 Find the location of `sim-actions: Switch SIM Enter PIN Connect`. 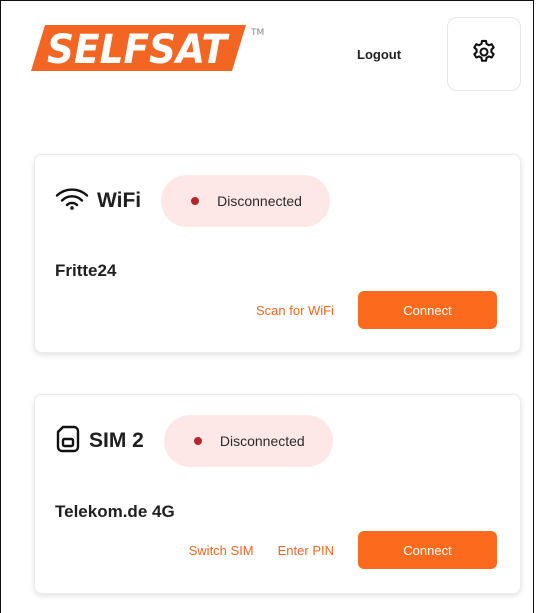

sim-actions: Switch SIM Enter PIN Connect is located at coordinates (343, 550).